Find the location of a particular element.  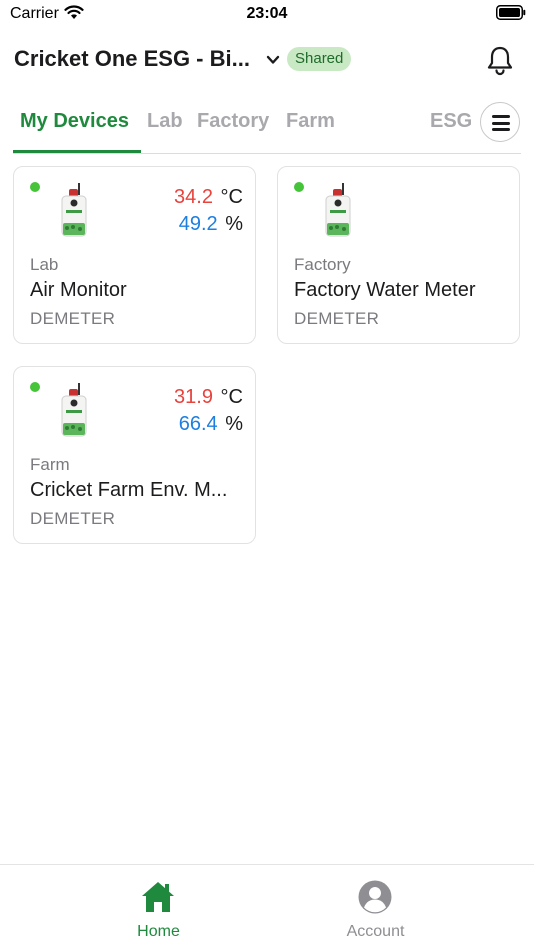

humidity-reading: 49.2 % is located at coordinates (211, 224).